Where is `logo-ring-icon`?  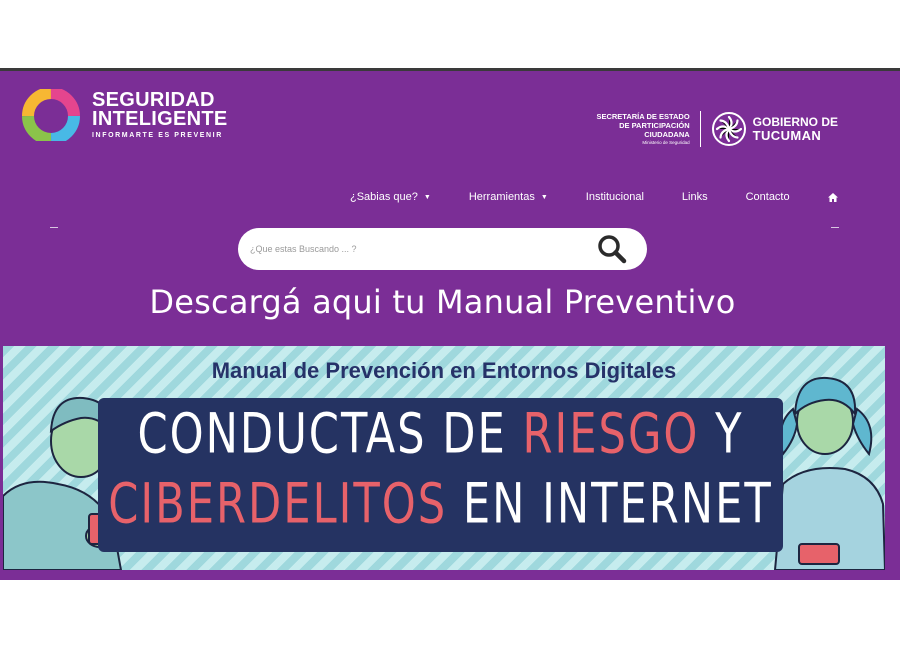
logo-ring-icon is located at coordinates (51, 115).